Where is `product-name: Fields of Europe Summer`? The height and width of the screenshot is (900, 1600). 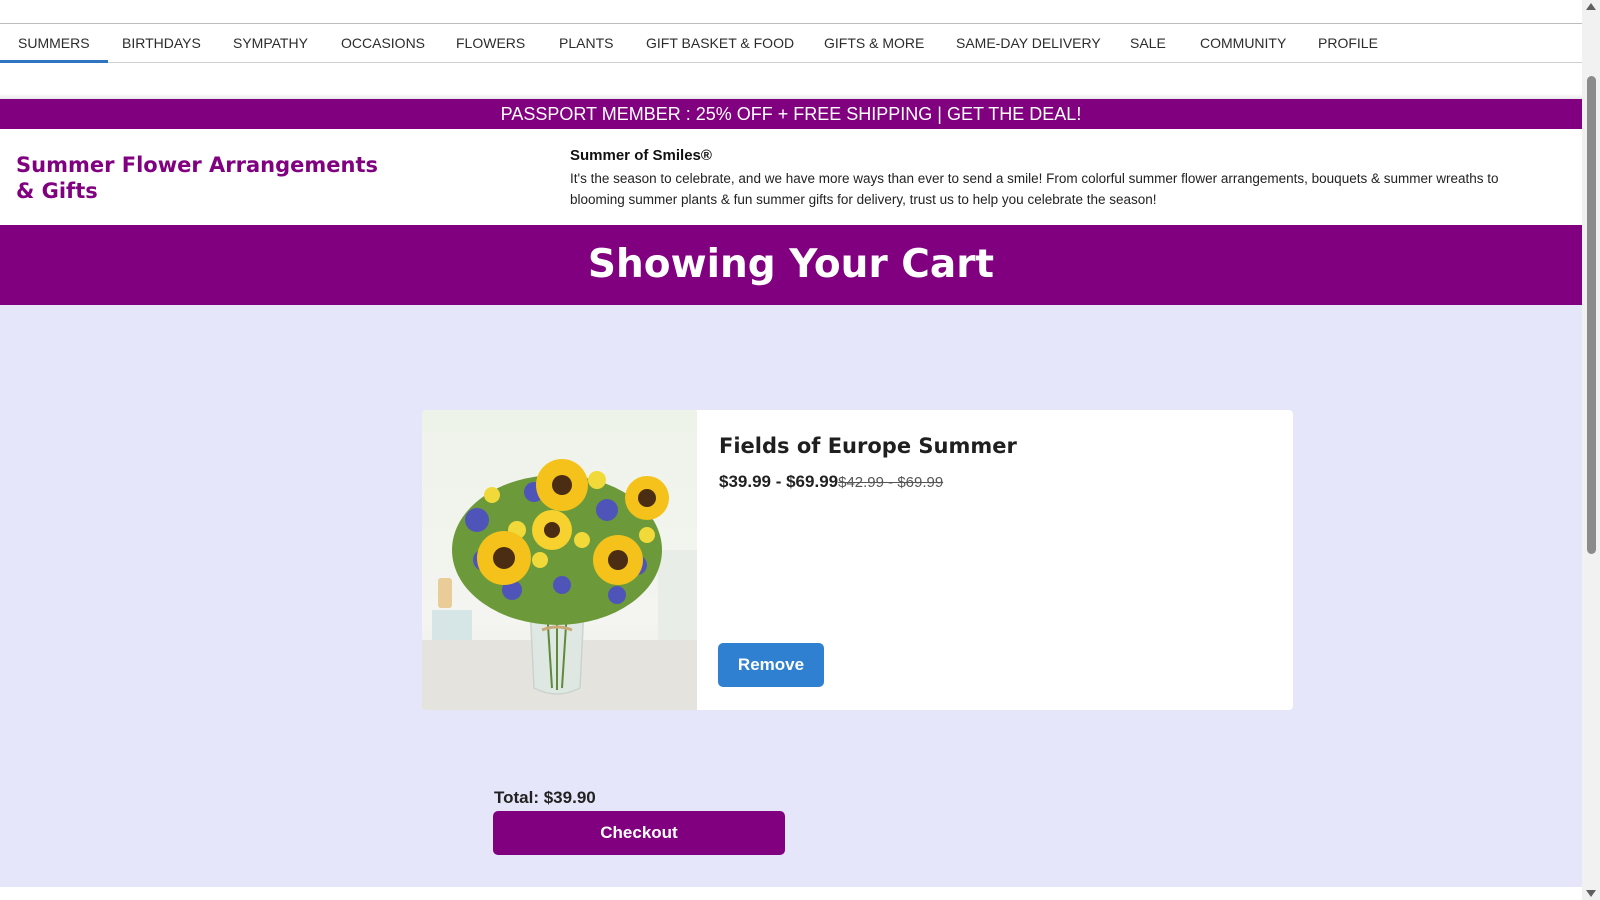 product-name: Fields of Europe Summer is located at coordinates (868, 446).